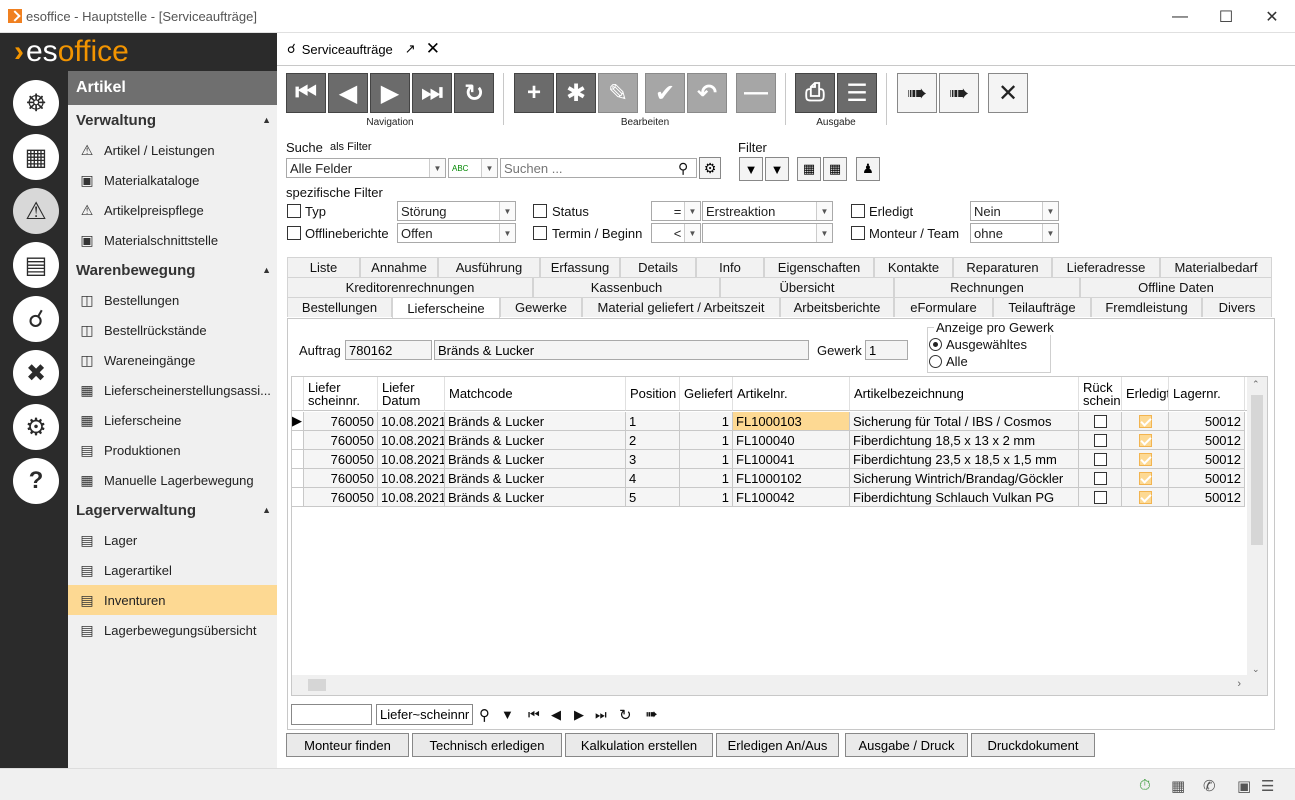  What do you see at coordinates (424, 714) in the screenshot?
I see `grid-search-column: Liefer~scheinnr` at bounding box center [424, 714].